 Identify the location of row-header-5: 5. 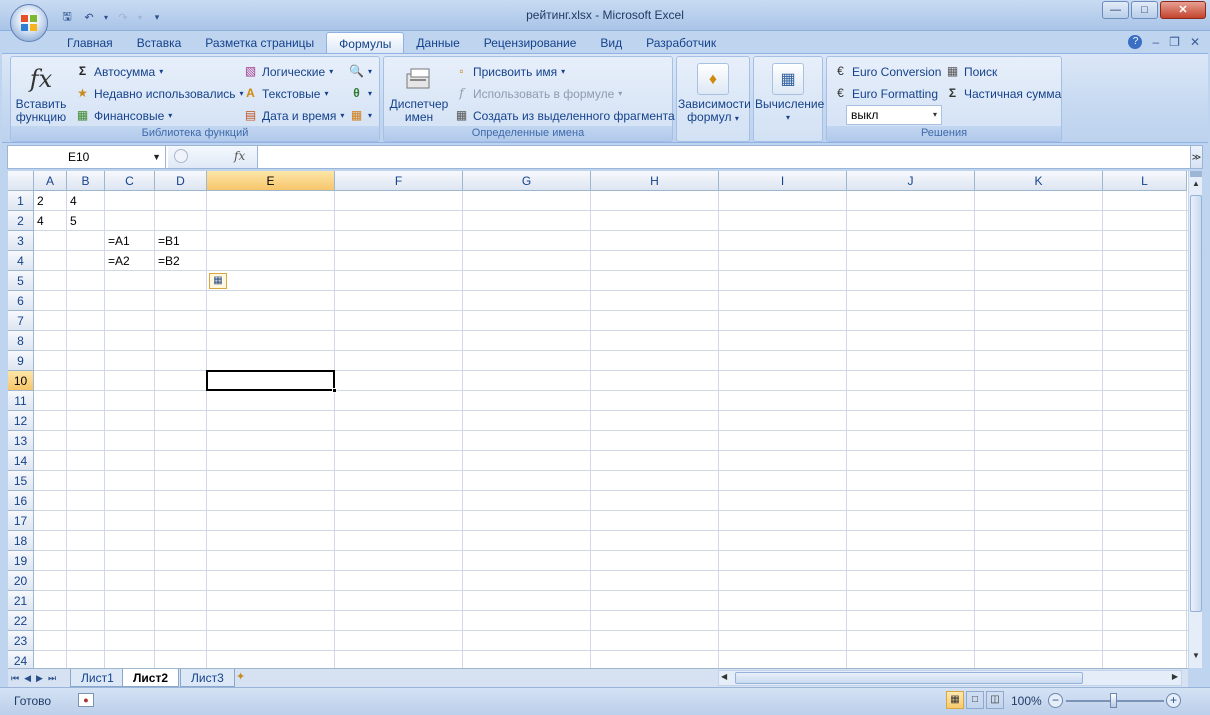
(21, 281).